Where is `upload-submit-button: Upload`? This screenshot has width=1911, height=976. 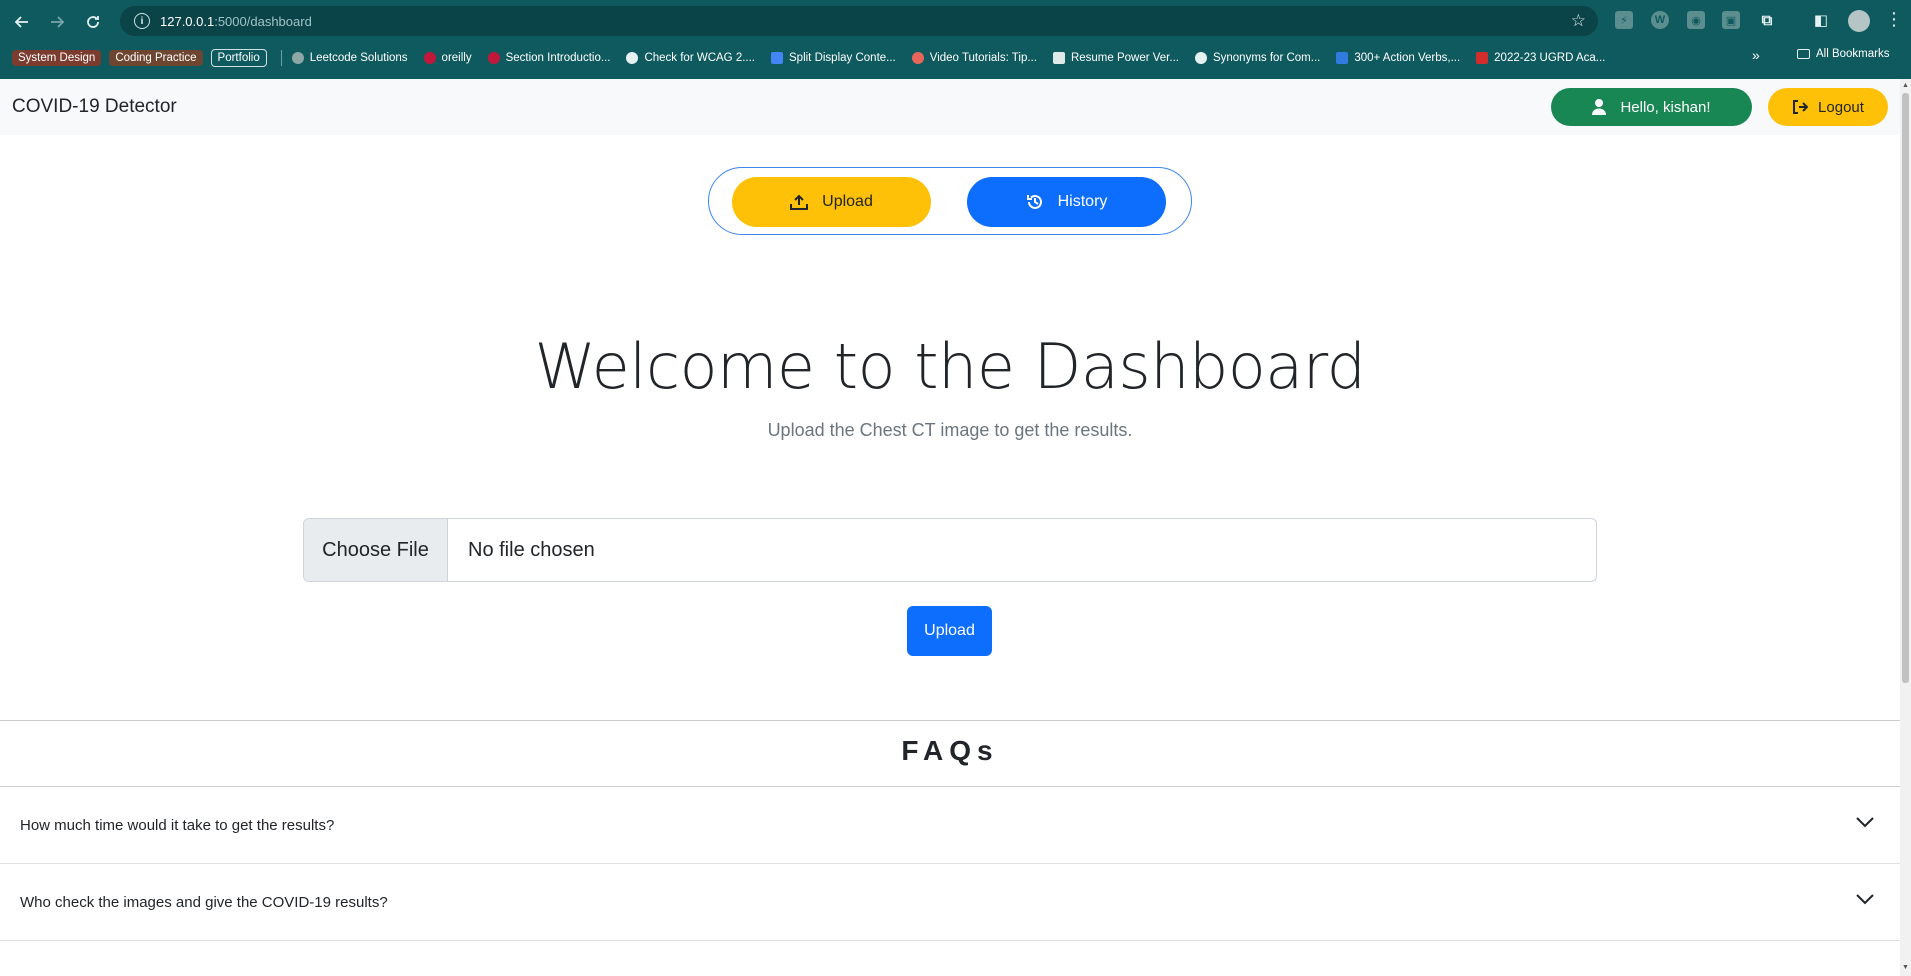
upload-submit-button: Upload is located at coordinates (949, 631).